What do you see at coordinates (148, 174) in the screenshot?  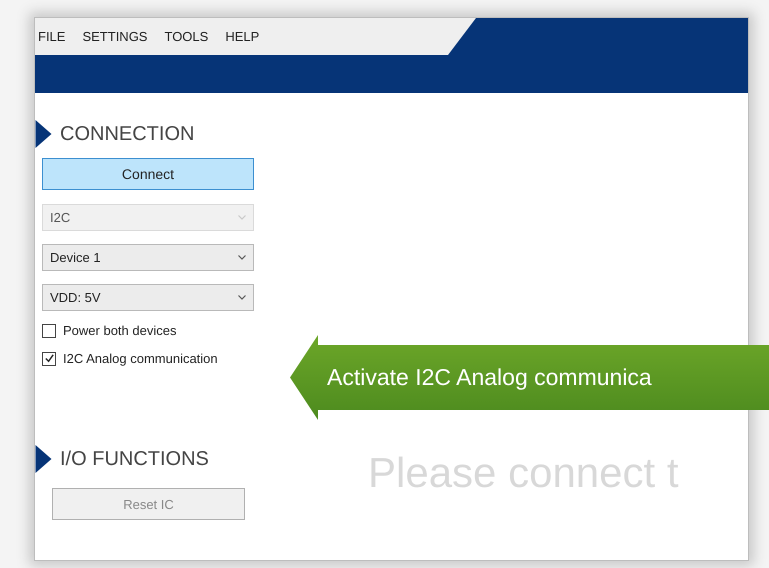 I see `connect-button: Connect` at bounding box center [148, 174].